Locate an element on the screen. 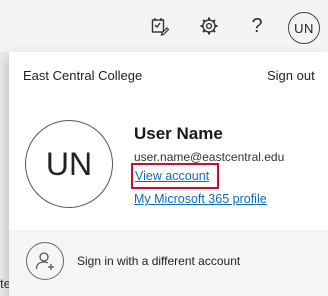 The image size is (328, 296). user-display-name: User Name is located at coordinates (178, 133).